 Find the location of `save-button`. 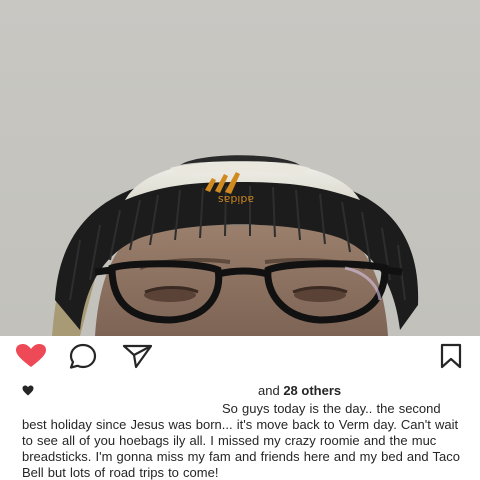

save-button is located at coordinates (451, 356).